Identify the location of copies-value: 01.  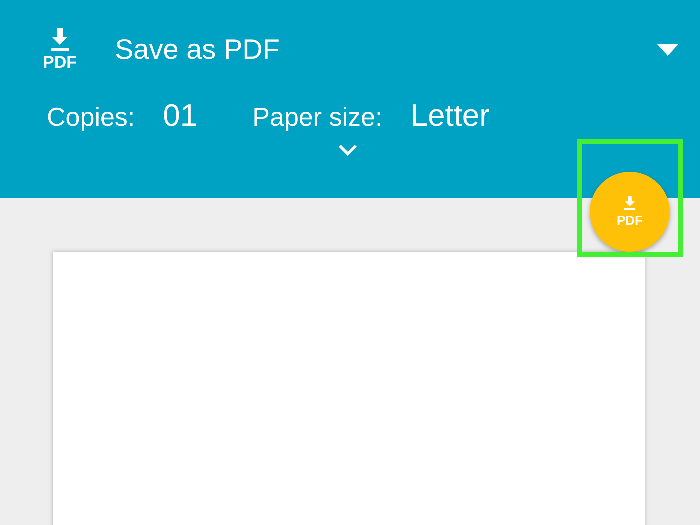
(180, 116).